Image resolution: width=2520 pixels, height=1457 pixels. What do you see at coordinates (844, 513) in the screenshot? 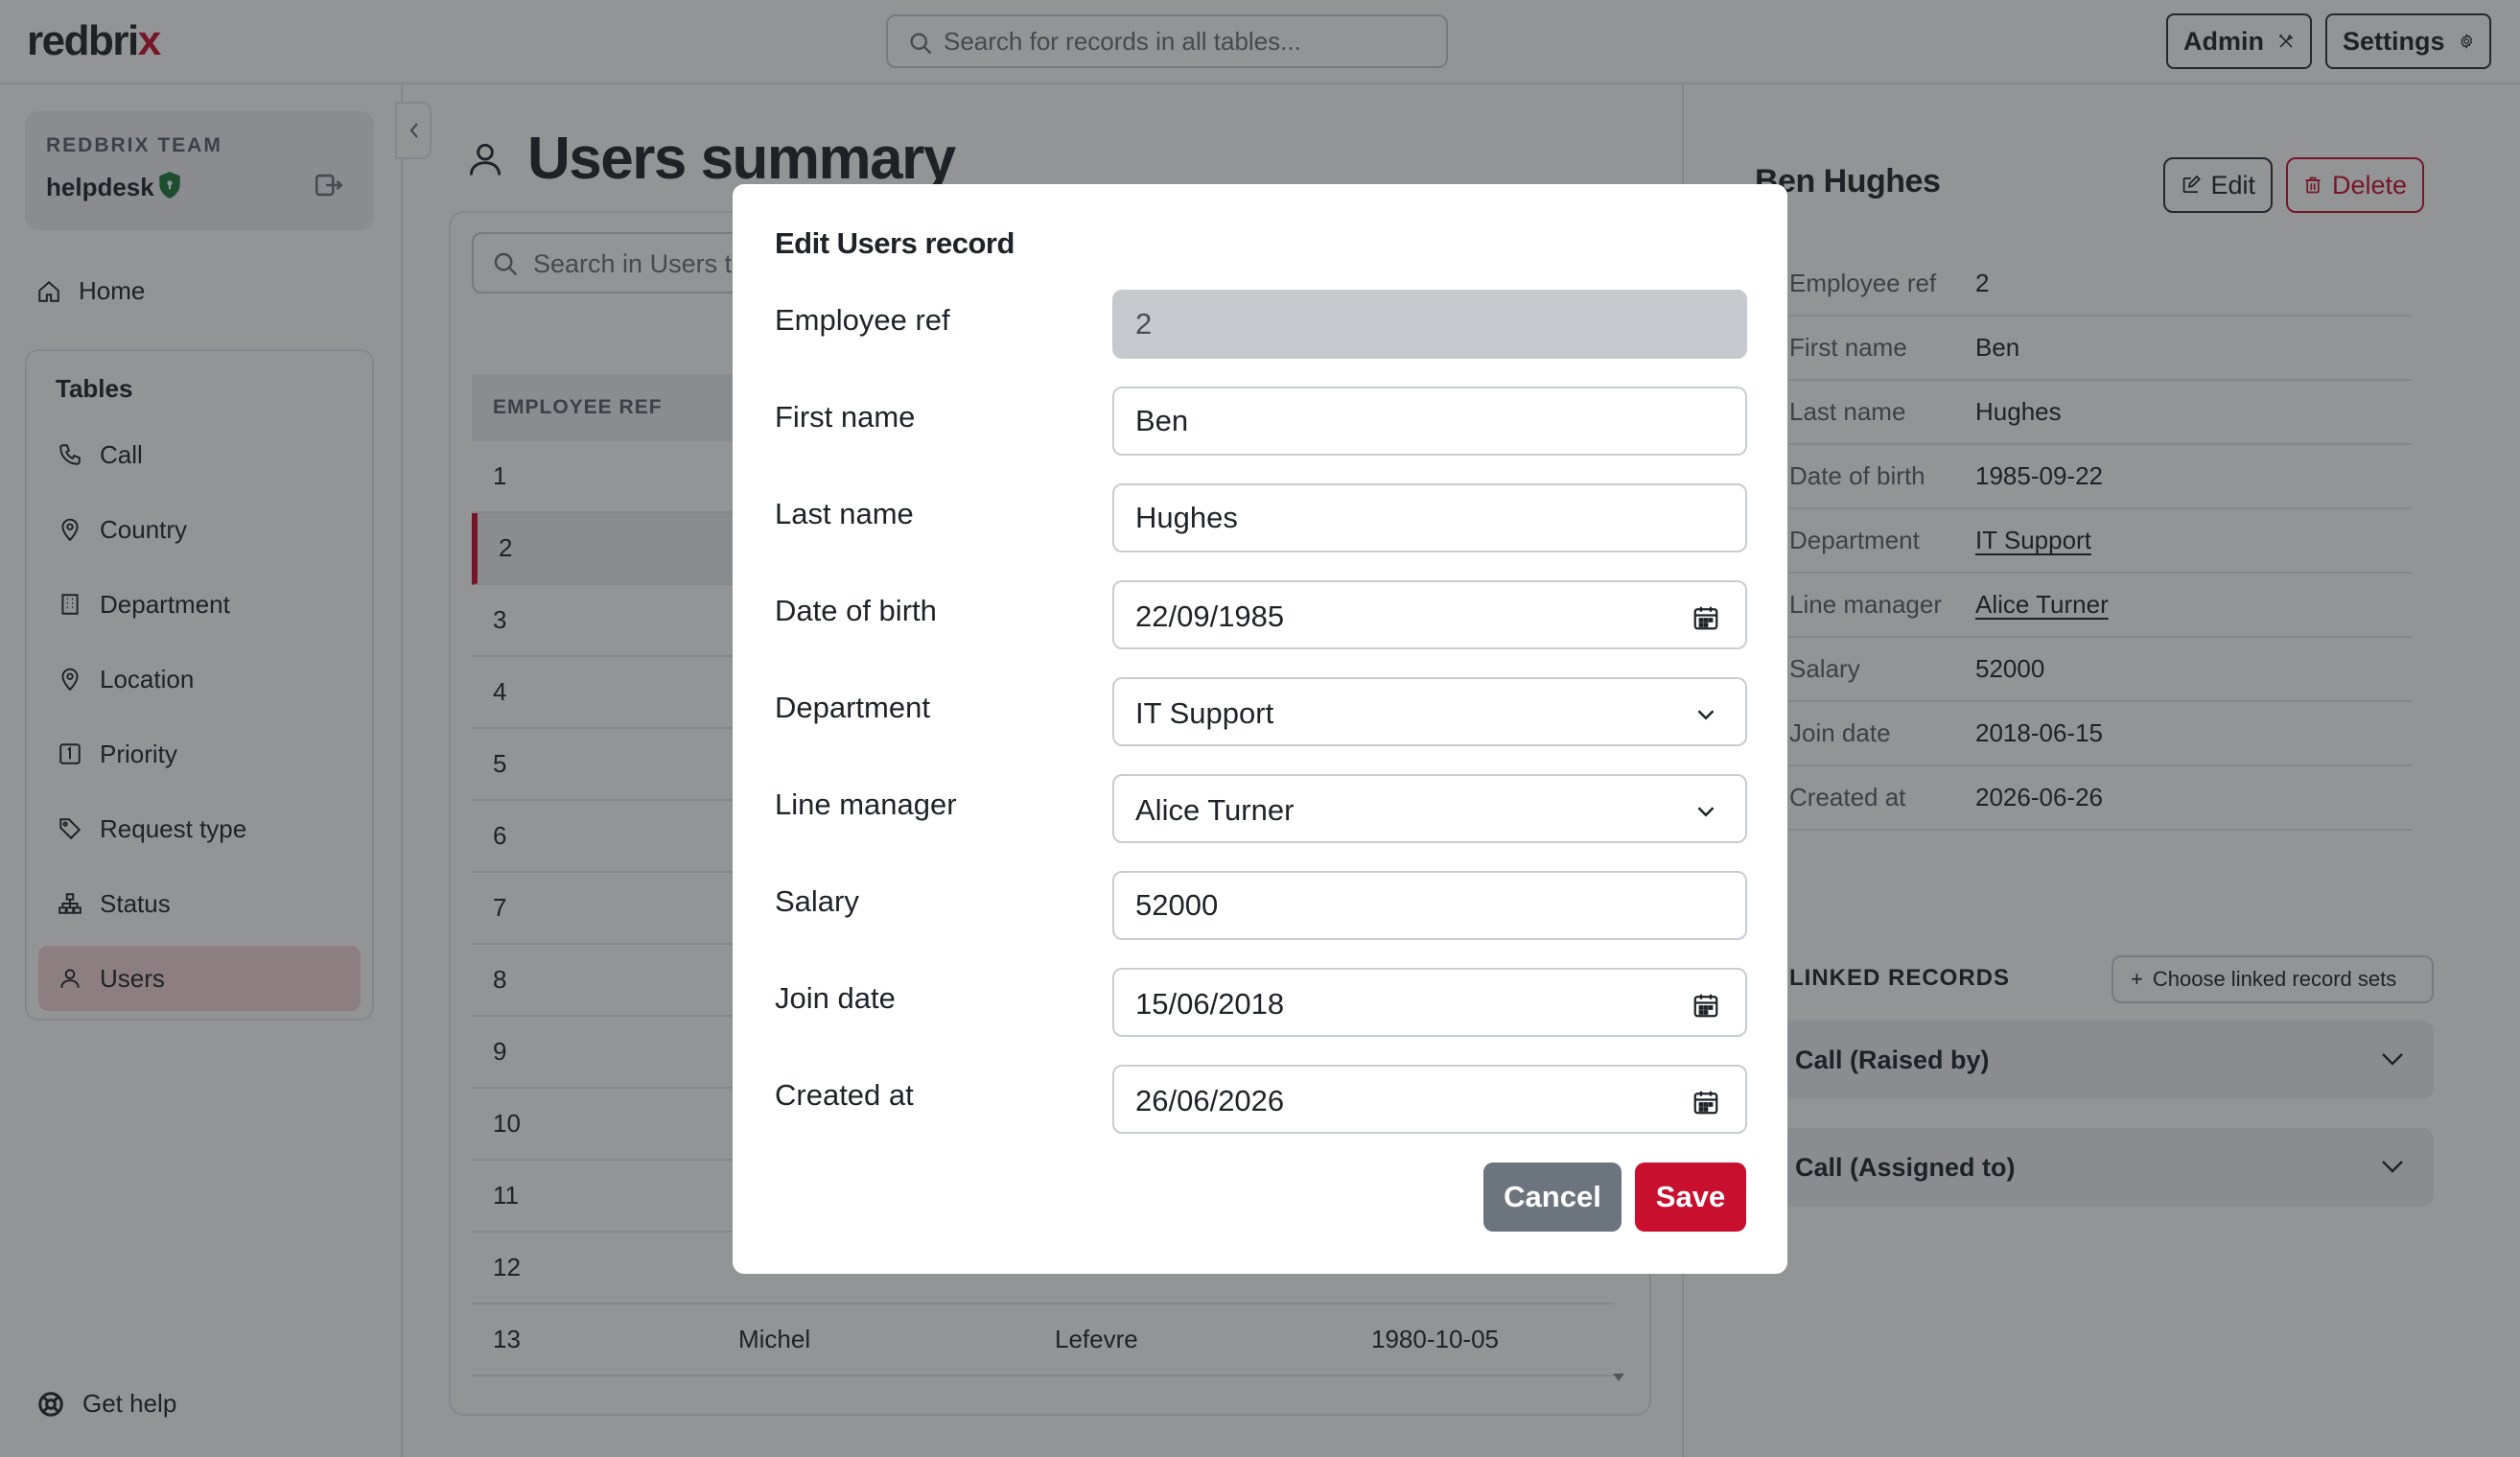
I see `last-name-label: Last name` at bounding box center [844, 513].